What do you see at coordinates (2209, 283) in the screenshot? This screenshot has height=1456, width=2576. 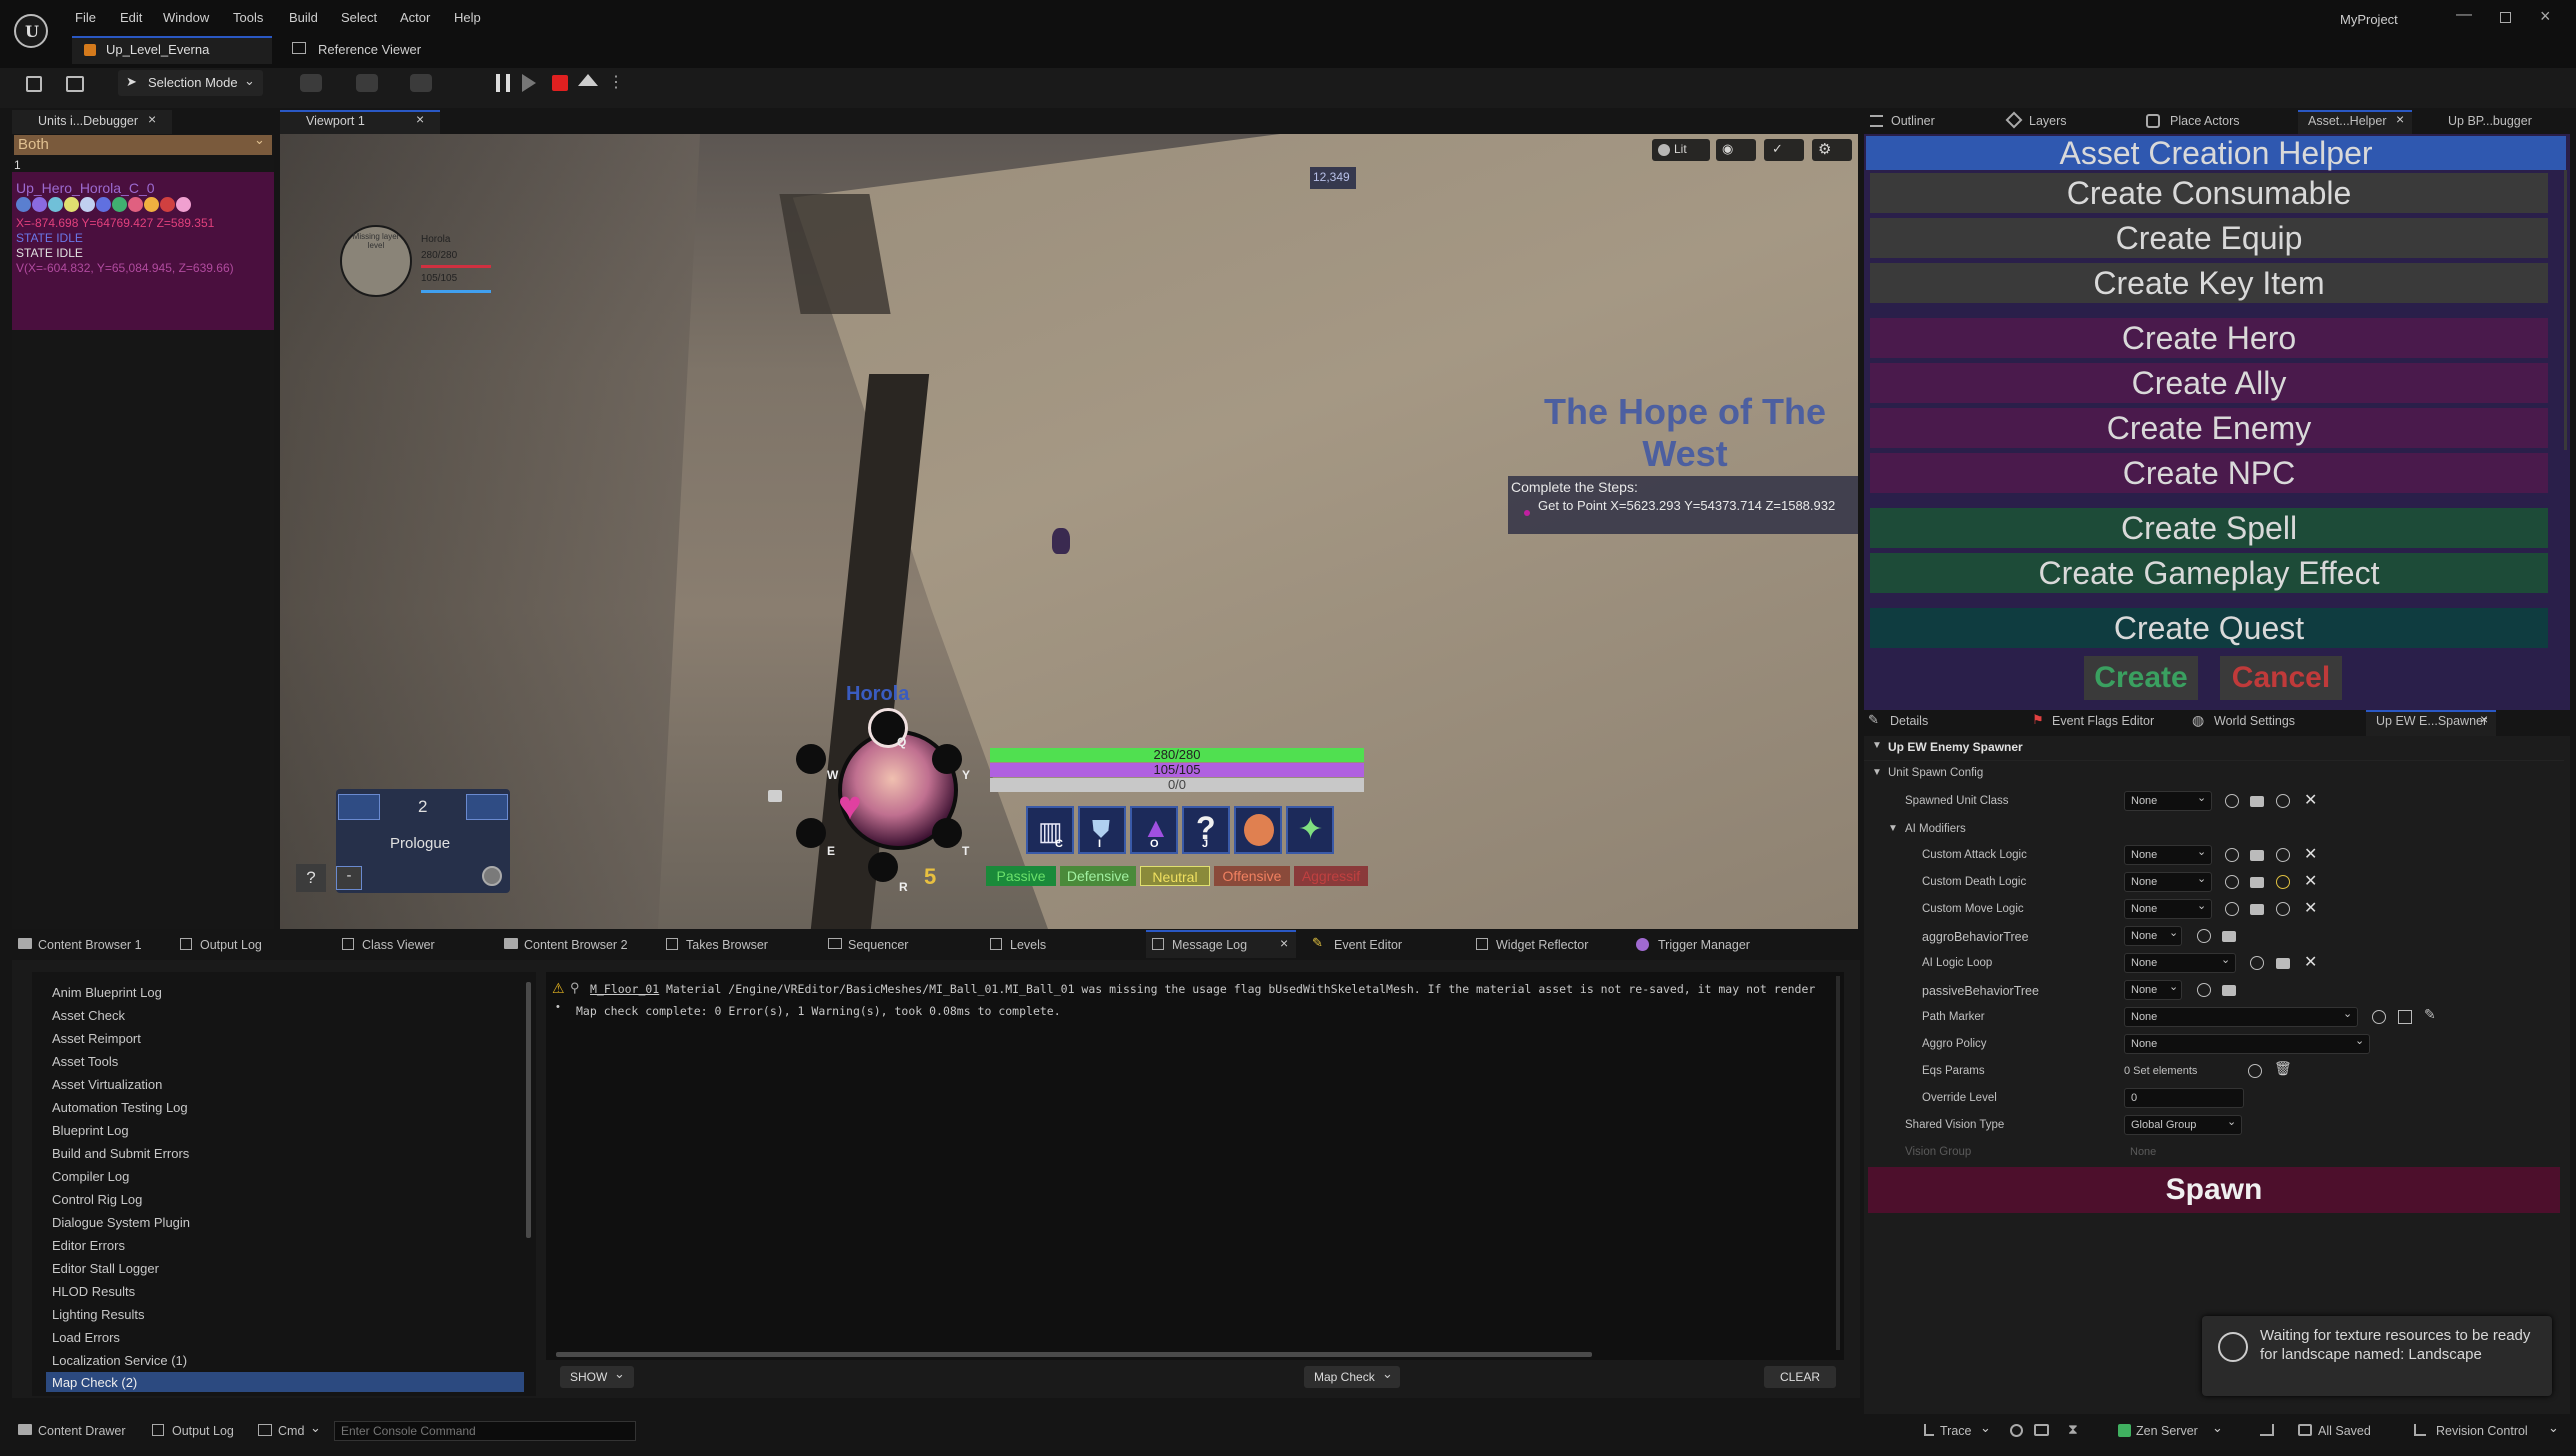 I see `create-key-item-button: Create Key Item` at bounding box center [2209, 283].